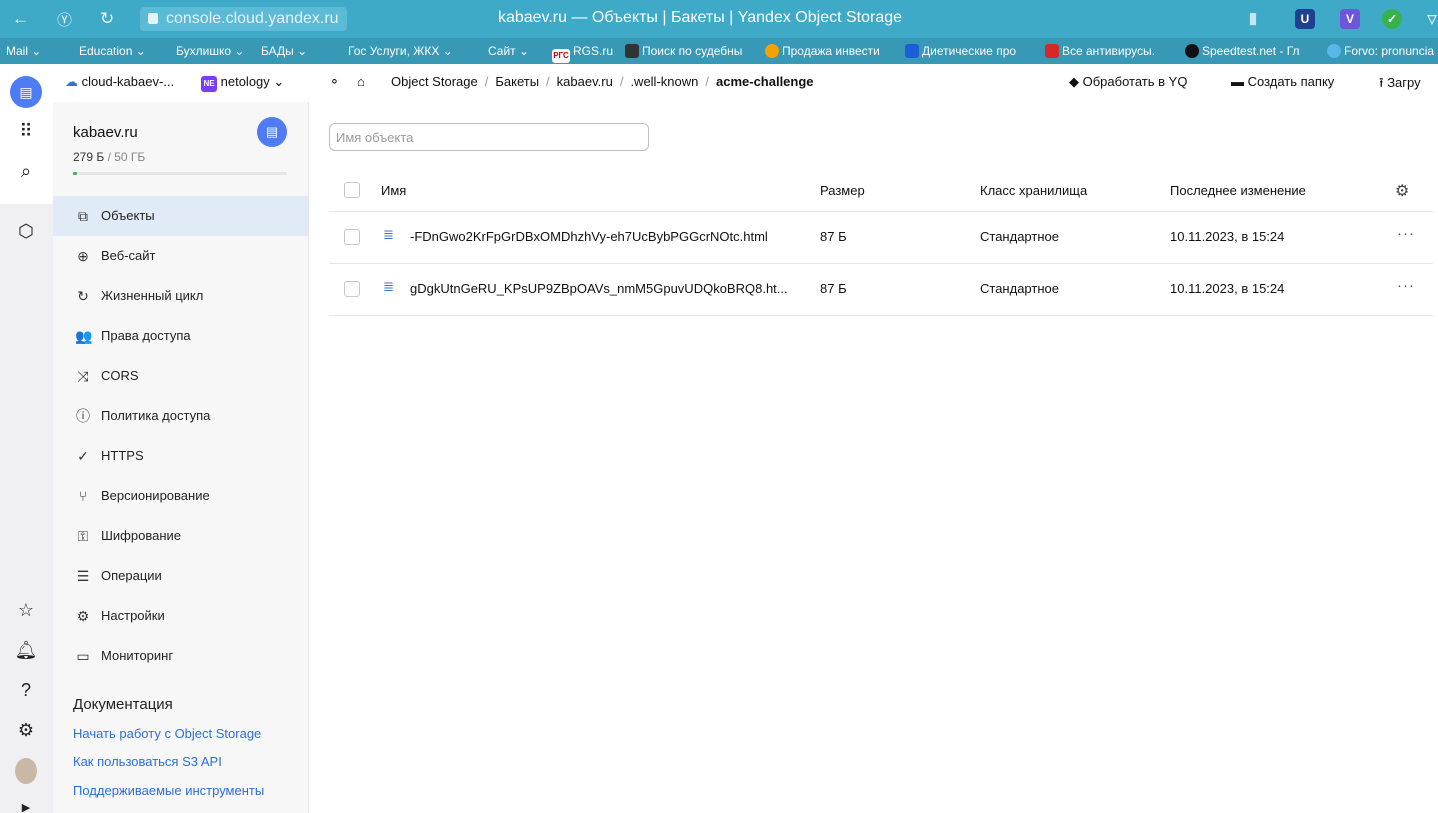 The image size is (1438, 813). Describe the element at coordinates (83, 496) in the screenshot. I see `versioning-icon: ⑂` at that location.